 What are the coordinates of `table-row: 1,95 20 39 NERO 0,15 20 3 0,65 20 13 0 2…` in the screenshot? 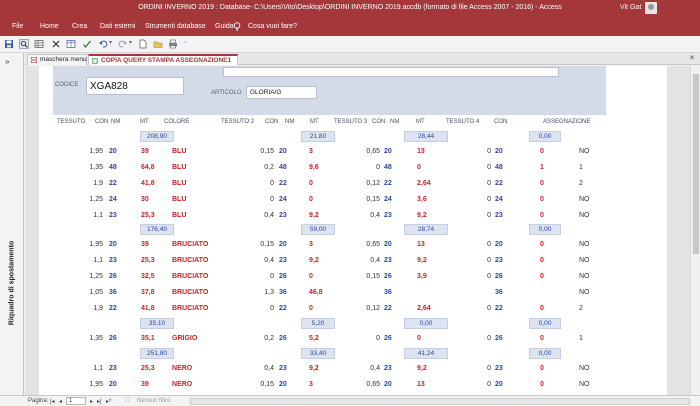 It's located at (353, 385).